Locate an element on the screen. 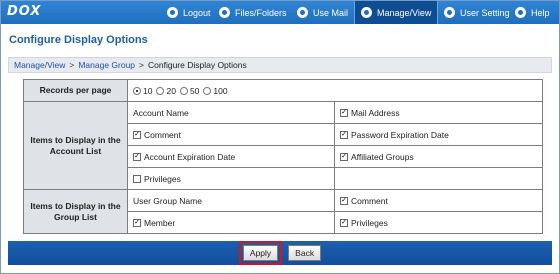 The image size is (560, 274). nav-files-folders-label: Files/Folders is located at coordinates (261, 12).